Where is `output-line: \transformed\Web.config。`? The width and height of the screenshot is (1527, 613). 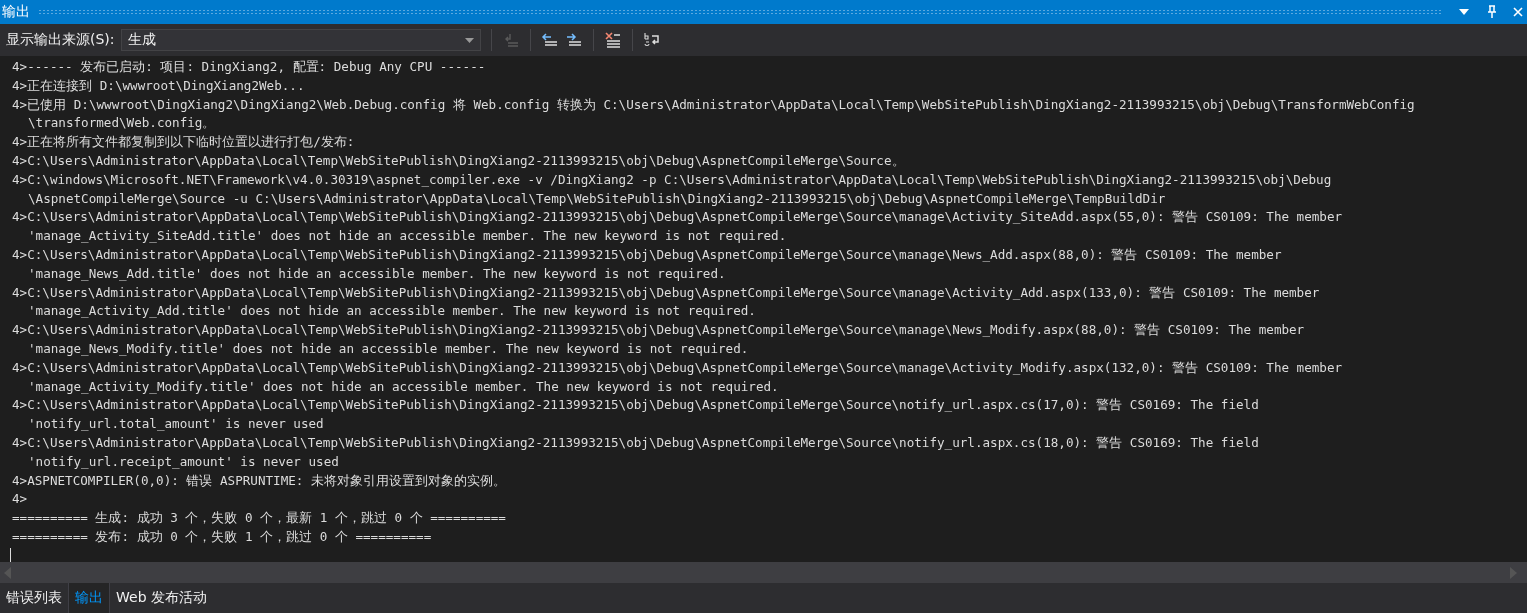 output-line: \transformed\Web.config。 is located at coordinates (122, 123).